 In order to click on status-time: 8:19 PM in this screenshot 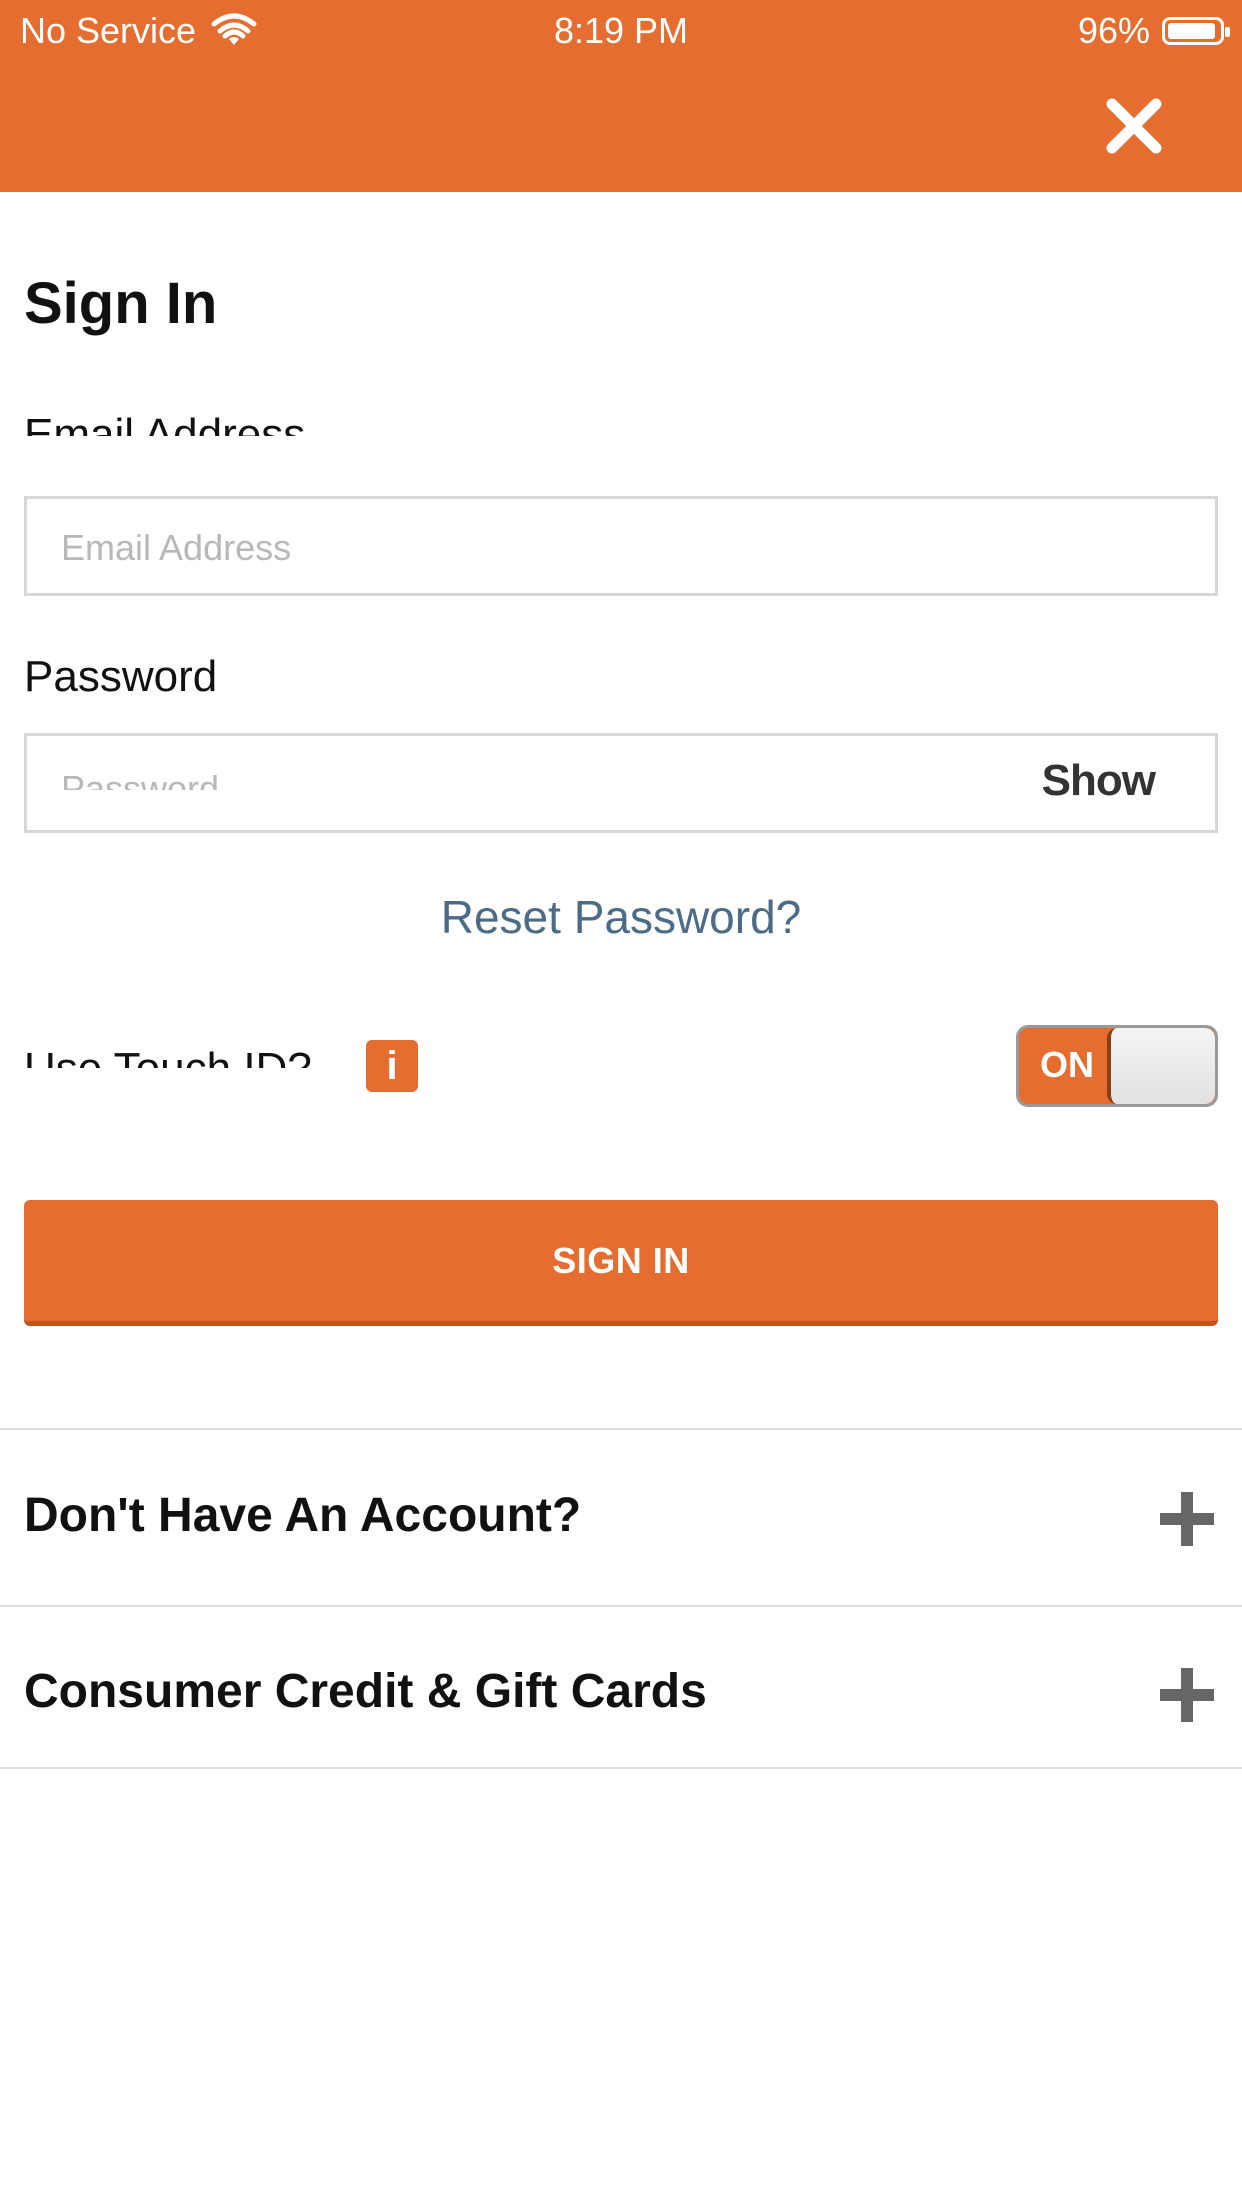, I will do `click(621, 30)`.